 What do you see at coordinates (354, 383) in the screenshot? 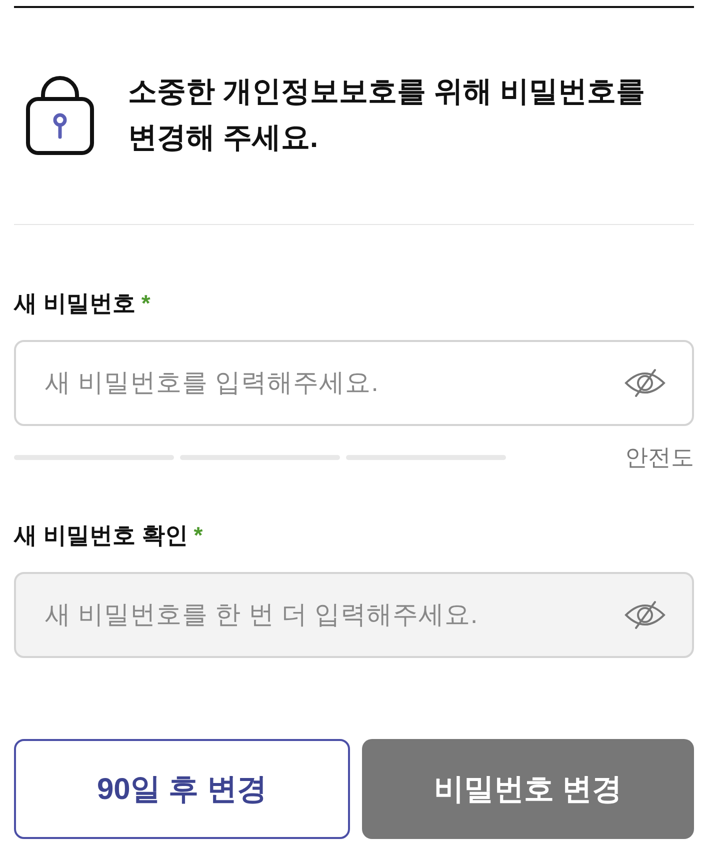
I see `password-field: 새 비밀번호를 입력해주세요.` at bounding box center [354, 383].